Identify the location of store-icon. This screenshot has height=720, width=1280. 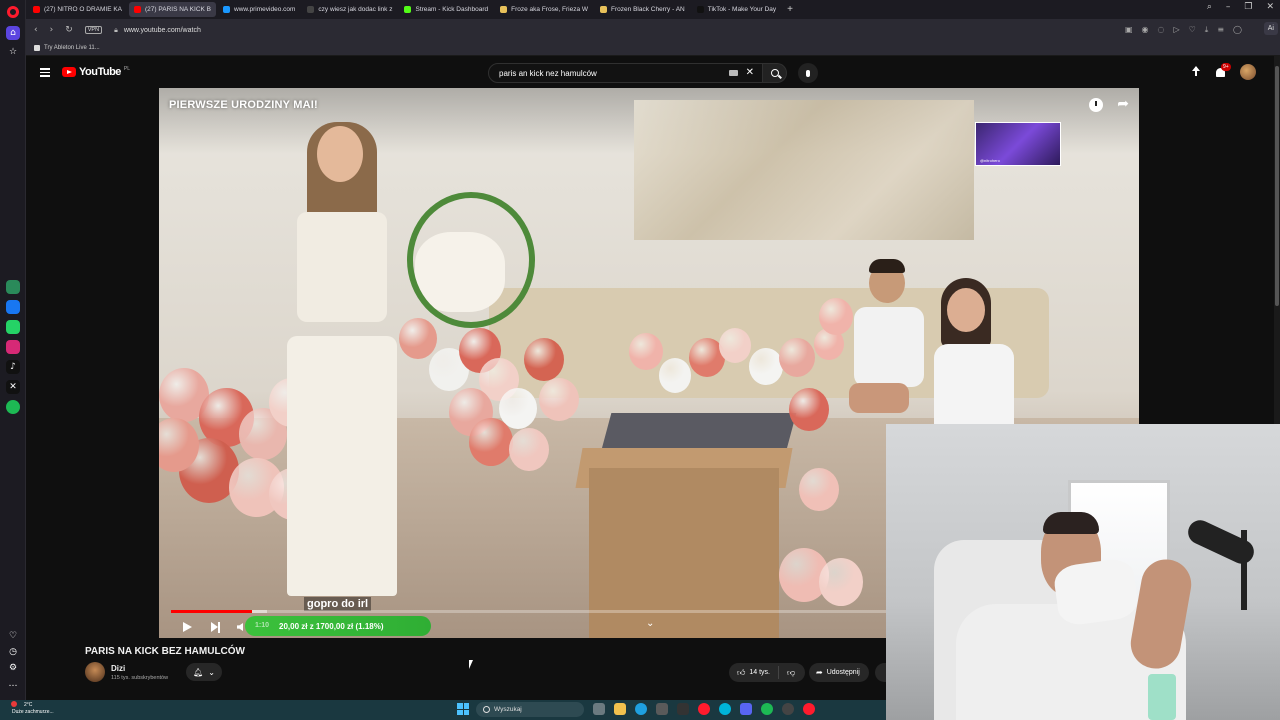
(662, 709).